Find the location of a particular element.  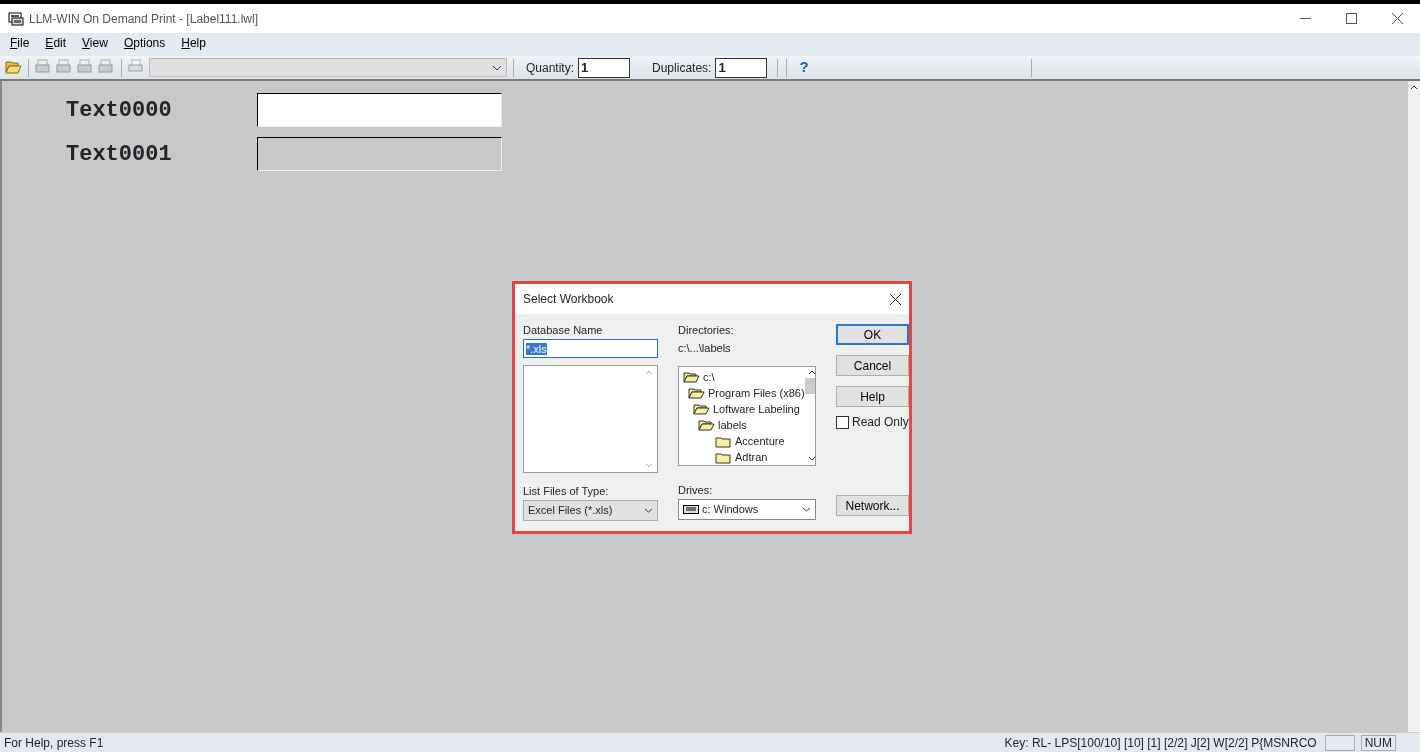

num-lock-indicator: NUM is located at coordinates (1378, 742).